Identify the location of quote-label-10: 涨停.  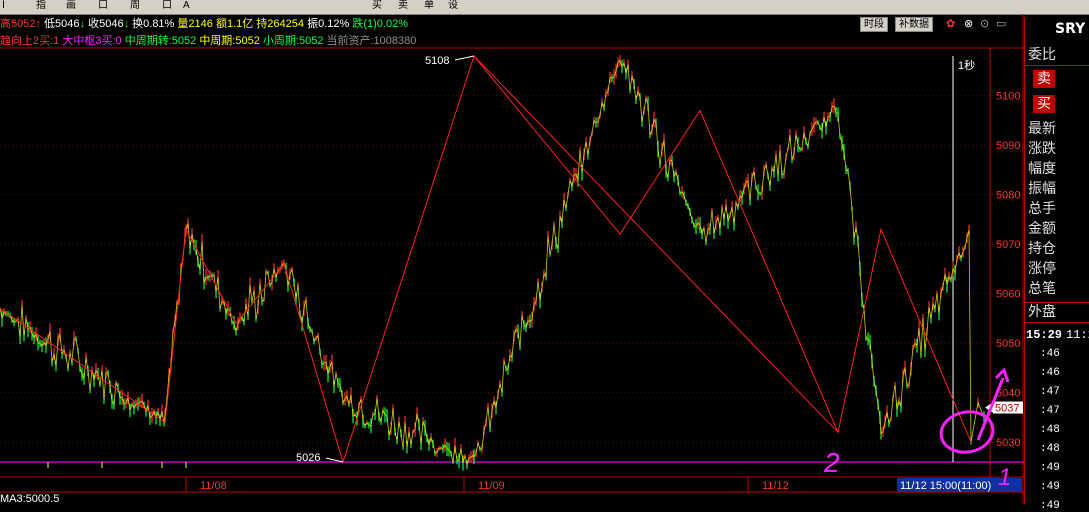
(1042, 269).